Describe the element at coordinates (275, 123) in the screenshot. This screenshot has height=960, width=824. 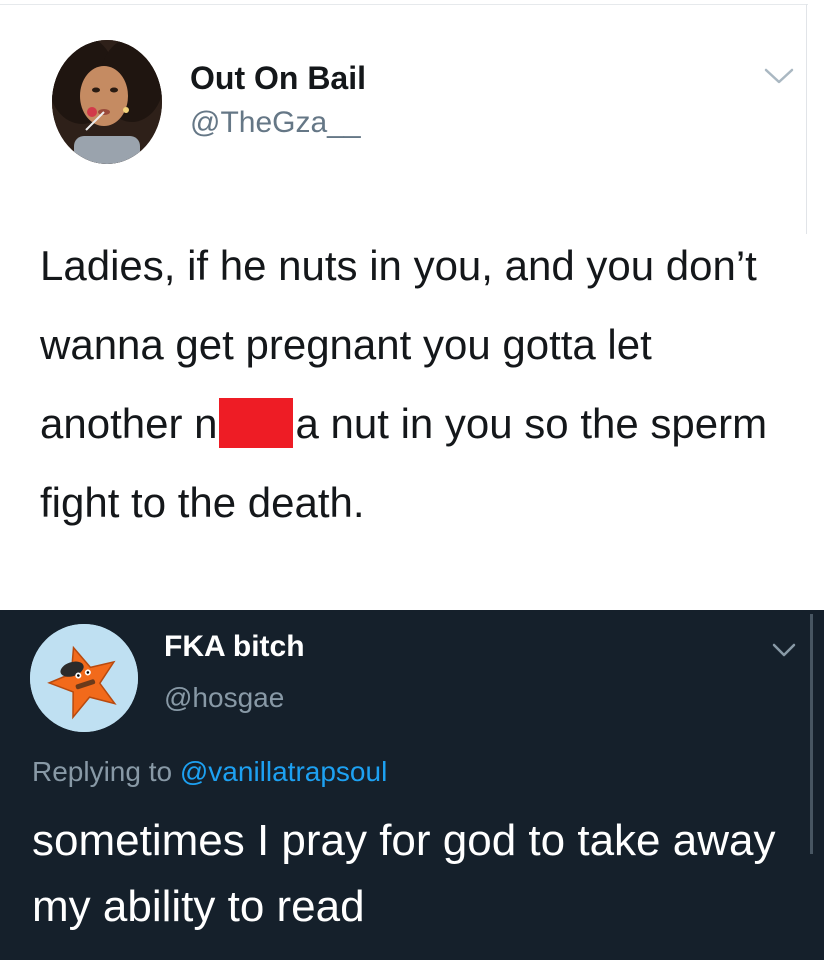
I see `author-handle: @TheGza__` at that location.